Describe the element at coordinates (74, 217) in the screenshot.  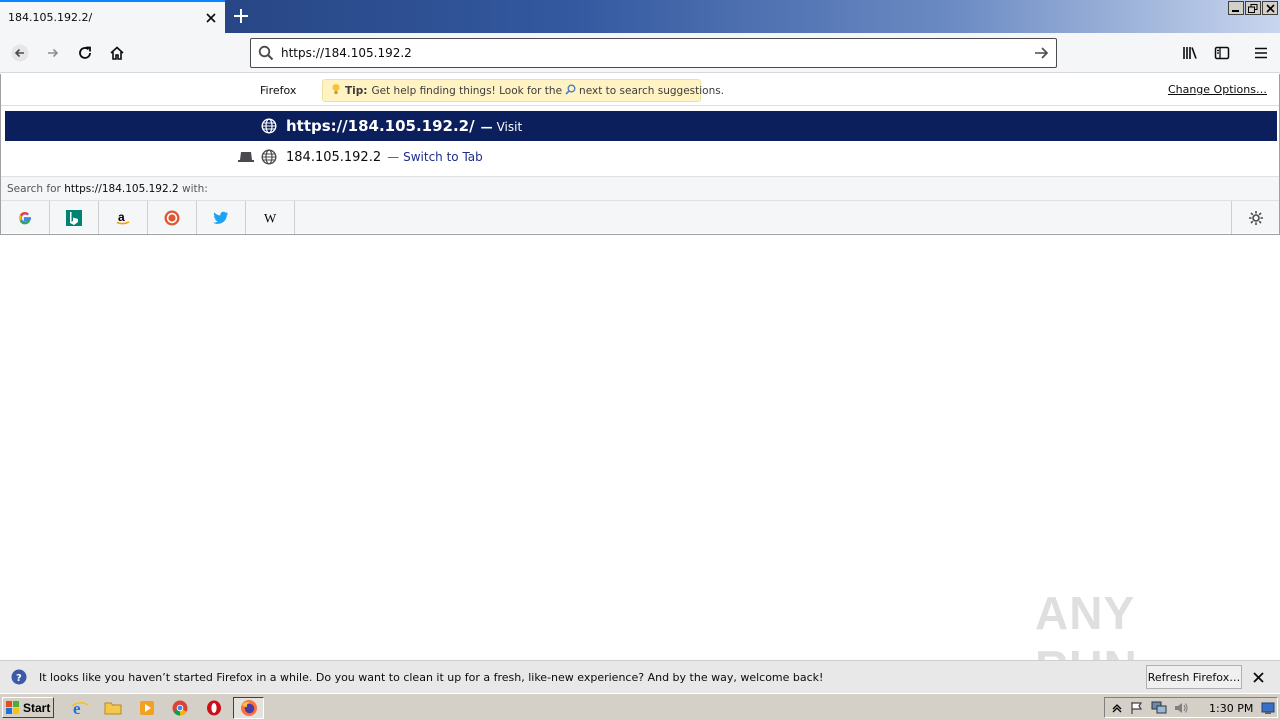
I see `bing-icon` at that location.